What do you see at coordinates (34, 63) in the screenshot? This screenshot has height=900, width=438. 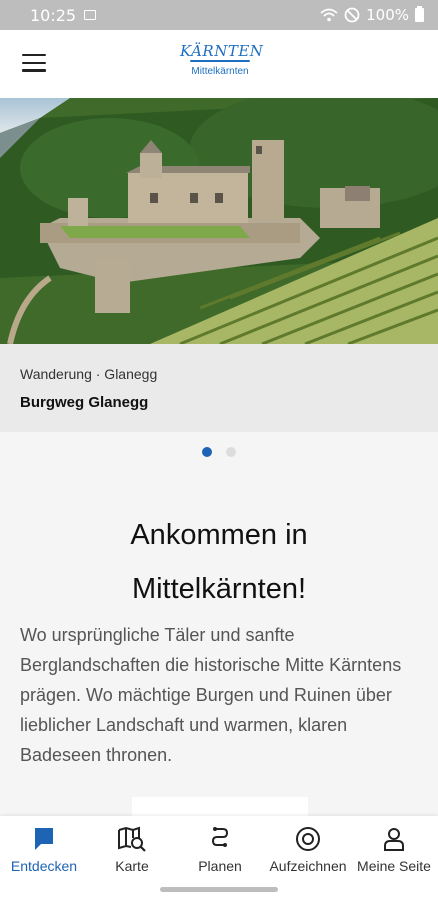 I see `hamburger-menu-icon` at bounding box center [34, 63].